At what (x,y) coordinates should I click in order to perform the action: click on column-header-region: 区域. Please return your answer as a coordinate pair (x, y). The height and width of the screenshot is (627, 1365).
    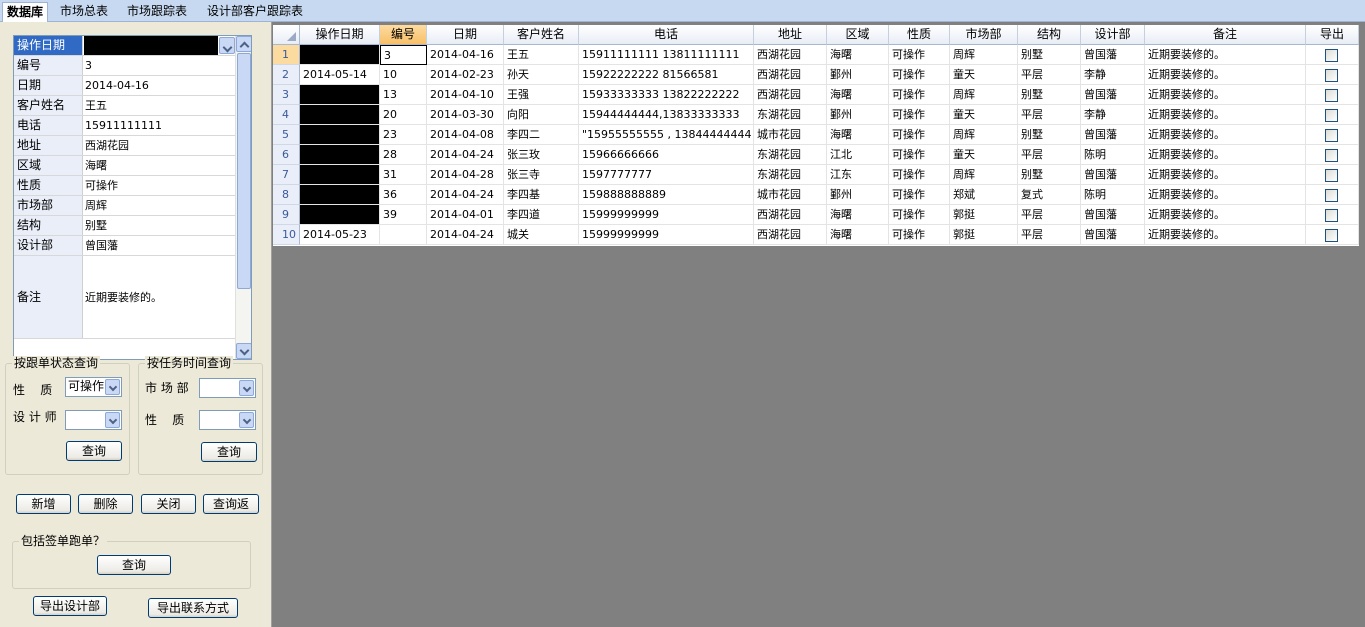
    Looking at the image, I should click on (858, 35).